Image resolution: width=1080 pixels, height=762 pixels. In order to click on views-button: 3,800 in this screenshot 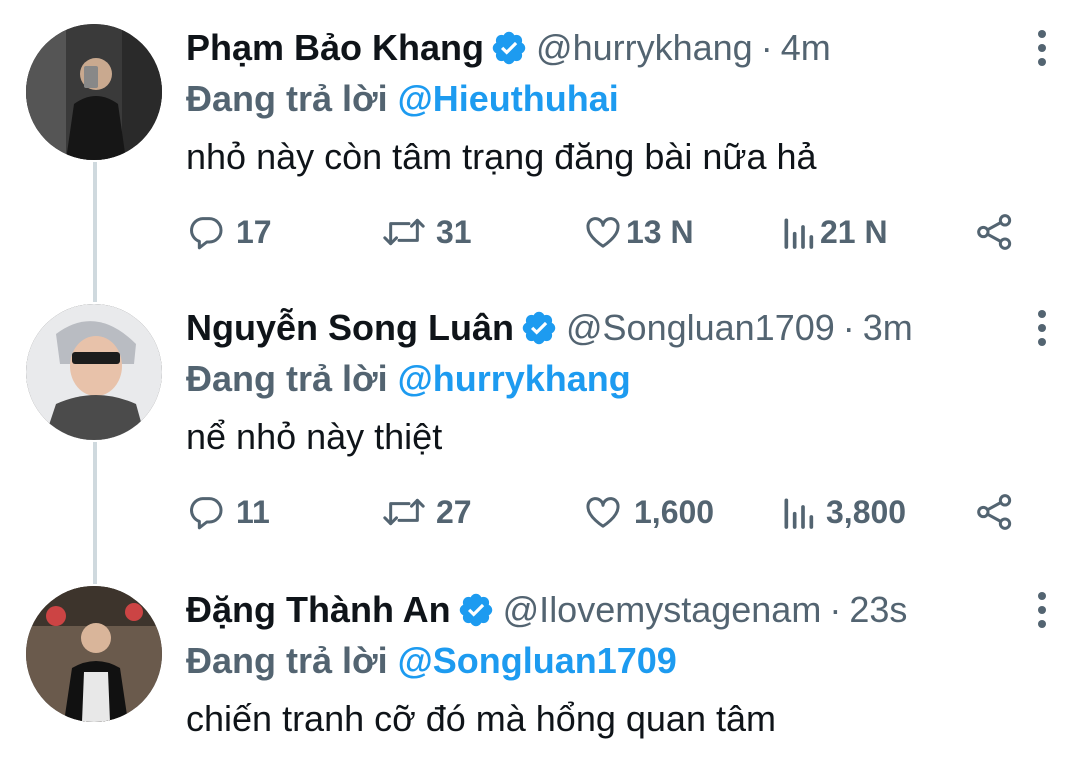, I will do `click(843, 512)`.